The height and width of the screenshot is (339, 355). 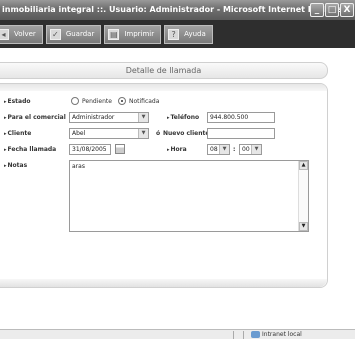 I want to click on hora-select: 08 ▼, so click(x=218, y=149).